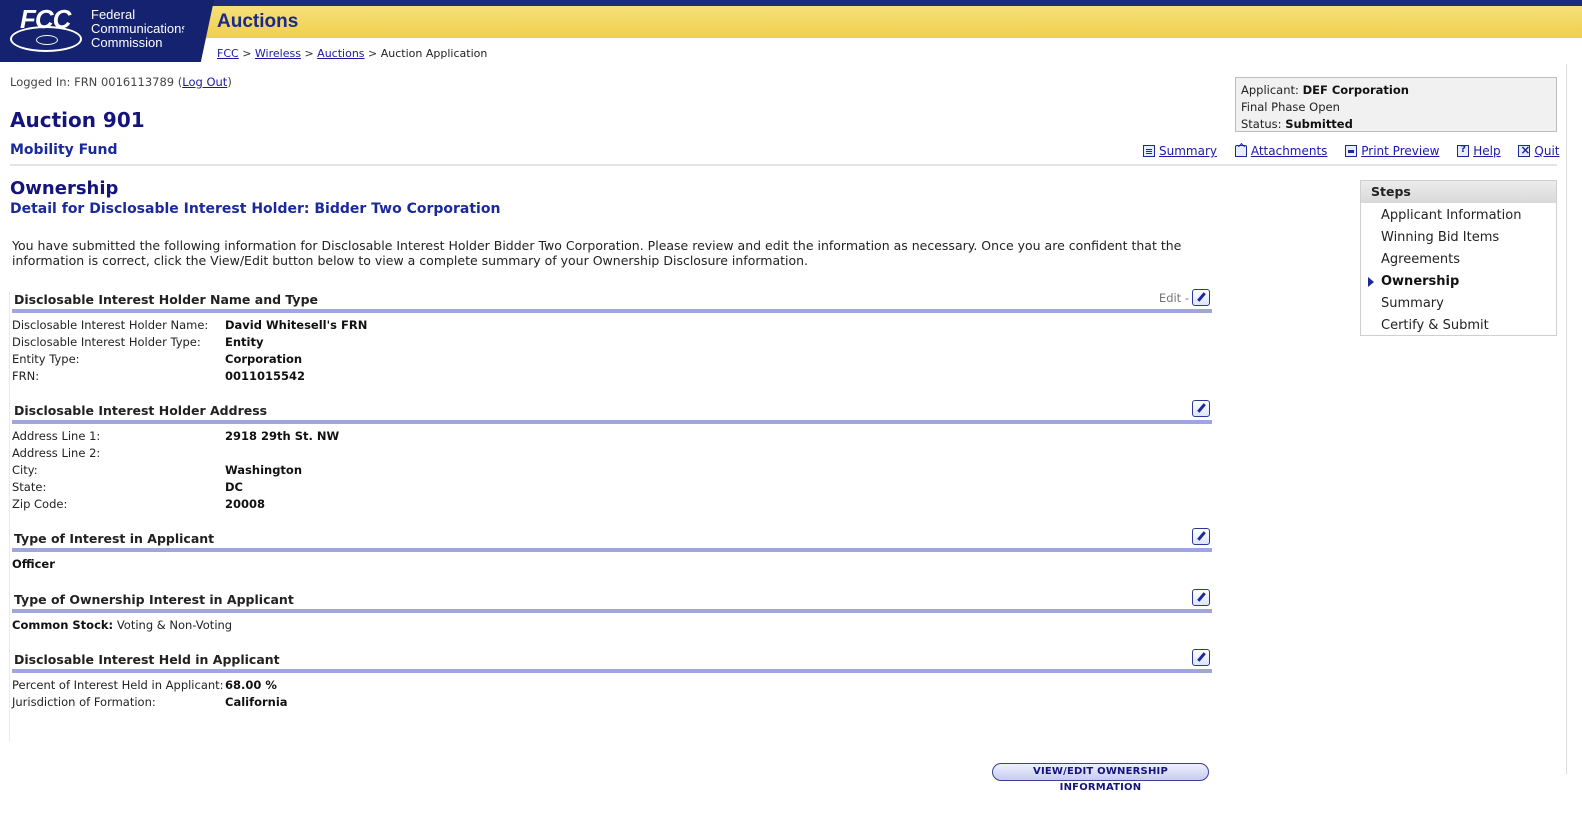 This screenshot has height=822, width=1582. I want to click on logo-line-2: Communications, so click(139, 28).